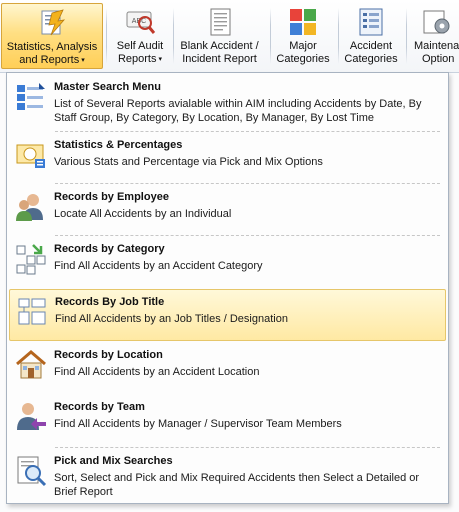  Describe the element at coordinates (436, 46) in the screenshot. I see `button-label-line1: Maintena` at that location.